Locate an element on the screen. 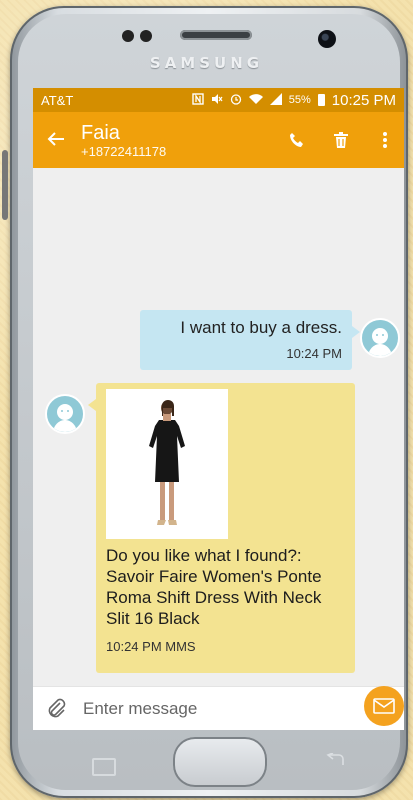 This screenshot has height=800, width=413. mute-icon is located at coordinates (217, 100).